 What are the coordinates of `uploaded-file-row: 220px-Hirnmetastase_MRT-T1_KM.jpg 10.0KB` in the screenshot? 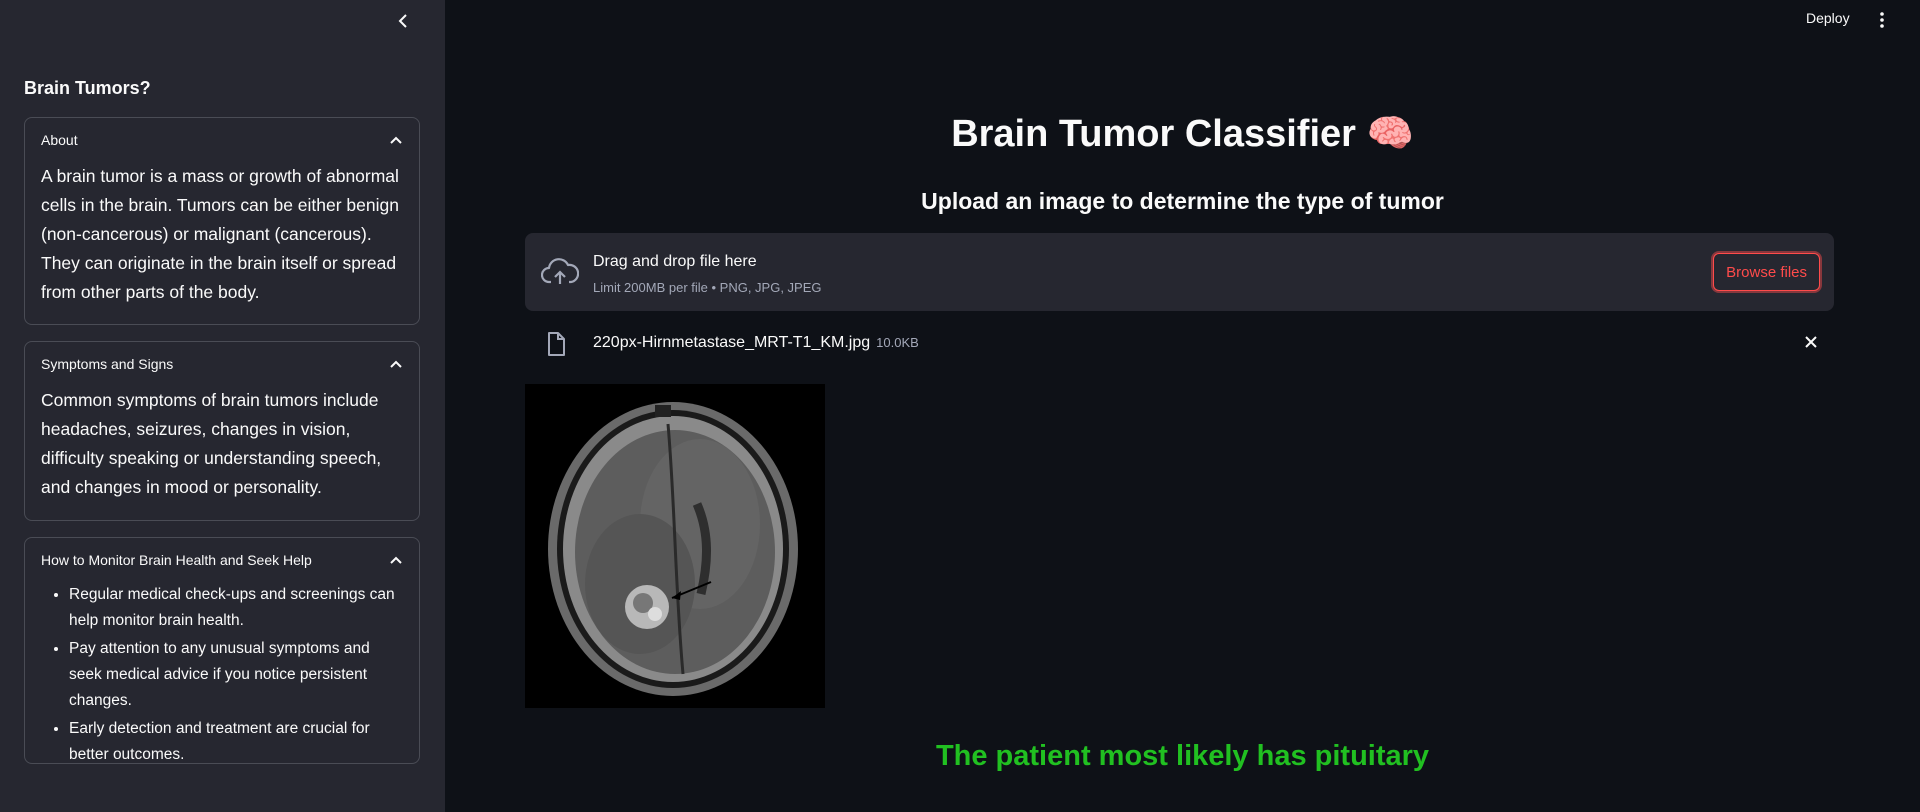 It's located at (1179, 343).